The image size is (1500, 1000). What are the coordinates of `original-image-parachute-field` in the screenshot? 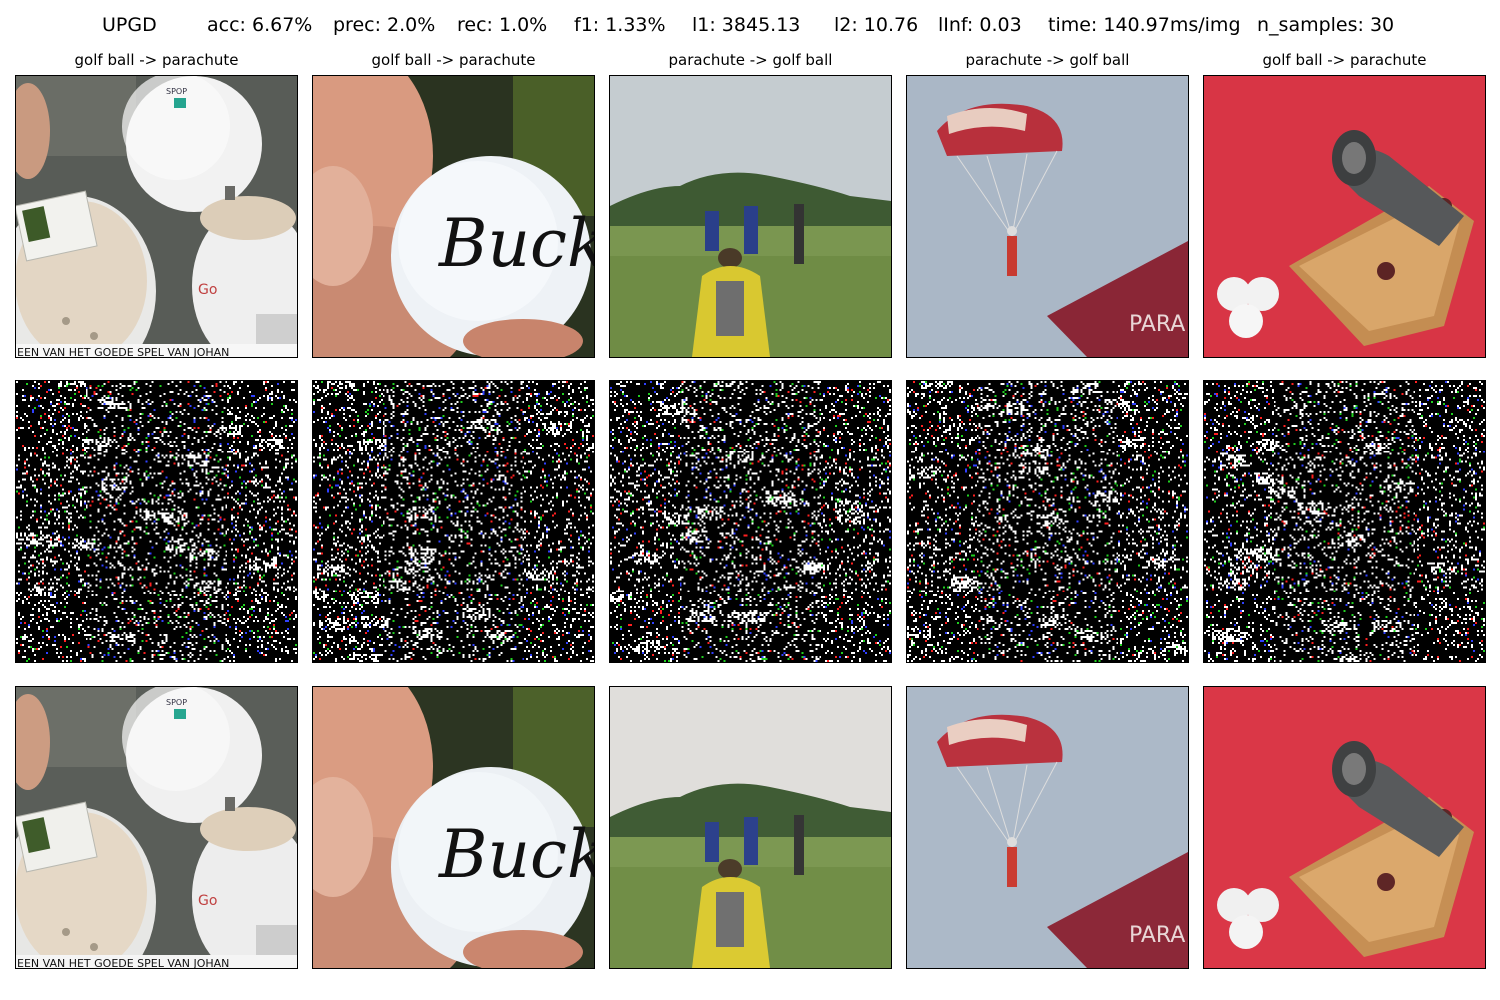 It's located at (750, 216).